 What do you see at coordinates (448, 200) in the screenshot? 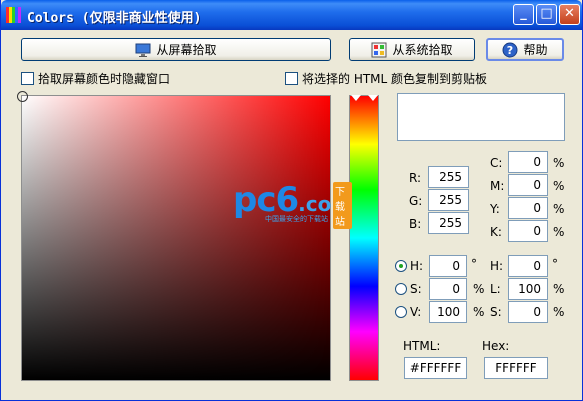
I see `g-input: 255` at bounding box center [448, 200].